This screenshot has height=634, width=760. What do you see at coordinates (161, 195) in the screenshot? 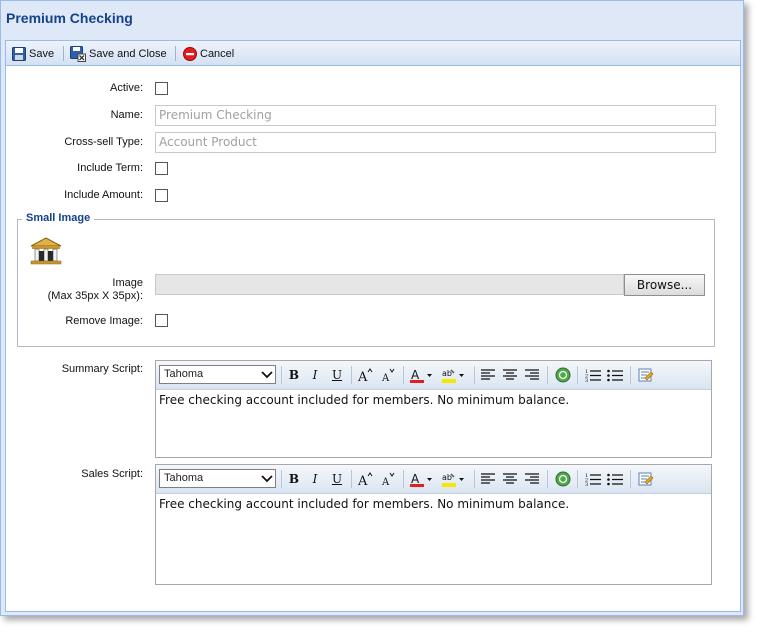
I see `include-amount-checkbox` at bounding box center [161, 195].